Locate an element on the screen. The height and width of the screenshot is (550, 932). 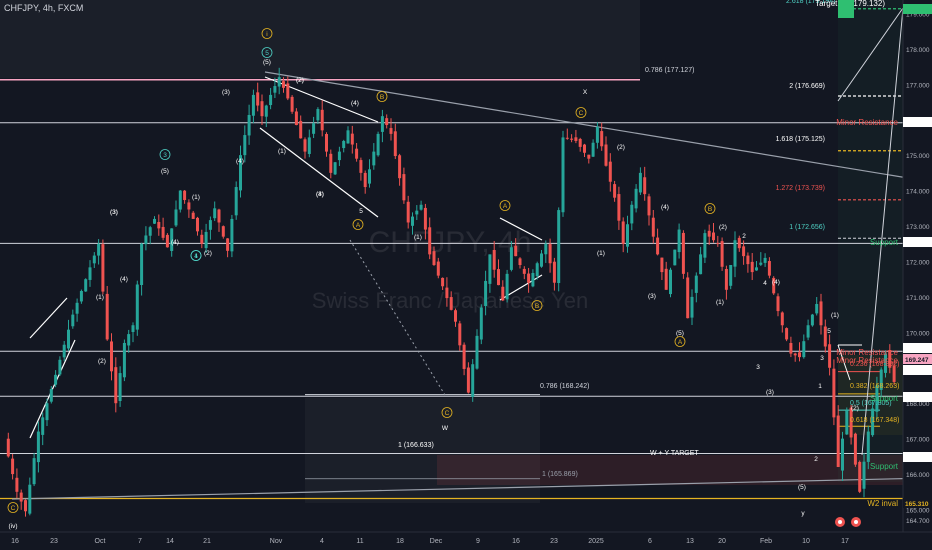
watermark-symbol: CHFJPY, 4h is located at coordinates (450, 242).